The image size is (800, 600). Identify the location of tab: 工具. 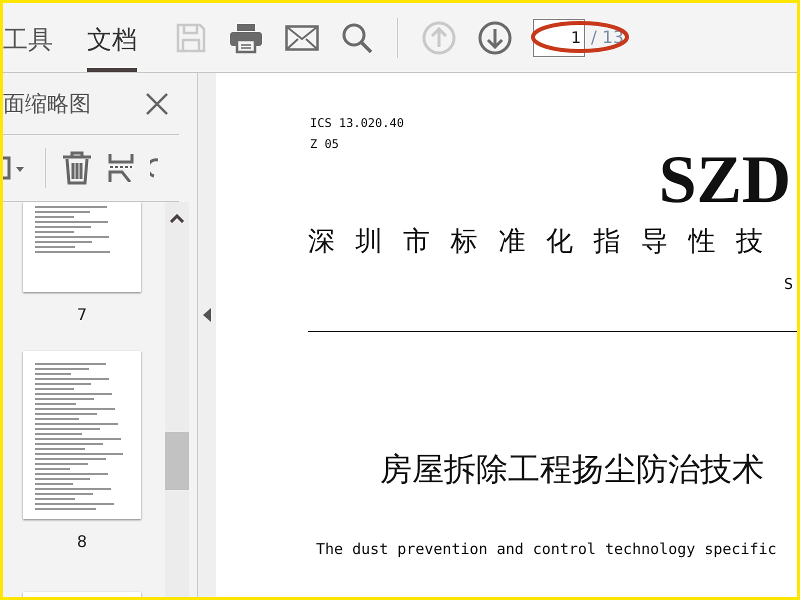
(28, 37).